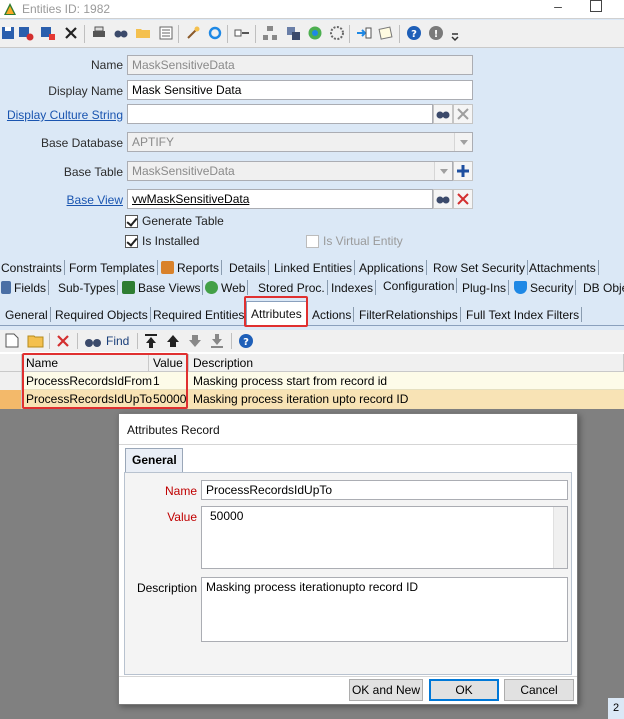 Image resolution: width=624 pixels, height=719 pixels. Describe the element at coordinates (384, 490) in the screenshot. I see `dialog-name-field: ProcessRecordsIdUpTo` at that location.